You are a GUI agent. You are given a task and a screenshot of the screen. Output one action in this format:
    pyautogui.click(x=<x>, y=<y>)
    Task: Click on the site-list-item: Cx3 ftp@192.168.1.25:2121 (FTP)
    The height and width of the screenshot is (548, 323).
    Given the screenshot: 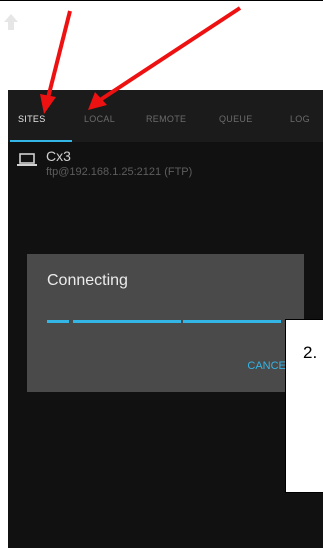 What is the action you would take?
    pyautogui.click(x=165, y=169)
    